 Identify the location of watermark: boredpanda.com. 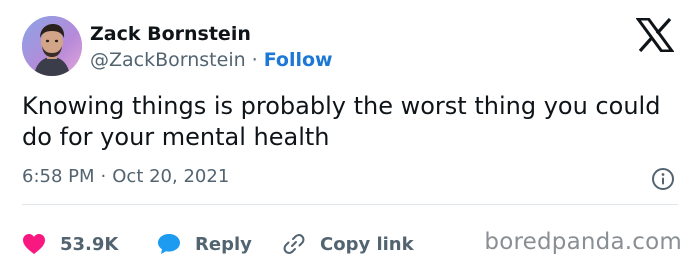
(583, 242).